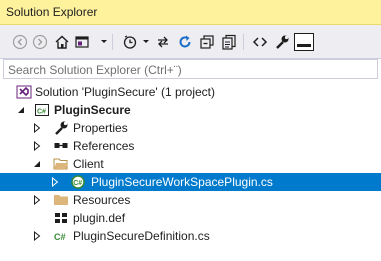  I want to click on back-icon, so click(20, 42).